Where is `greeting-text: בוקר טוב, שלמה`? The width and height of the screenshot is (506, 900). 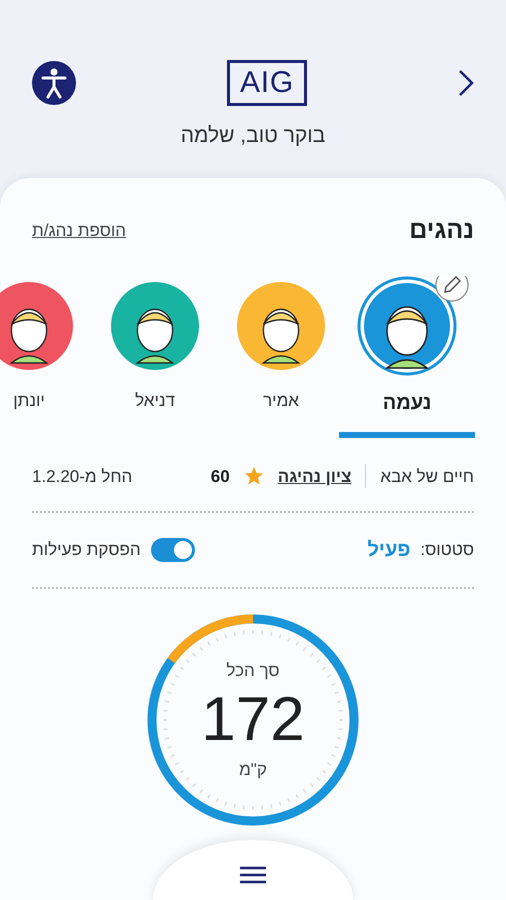 greeting-text: בוקר טוב, שלמה is located at coordinates (253, 136).